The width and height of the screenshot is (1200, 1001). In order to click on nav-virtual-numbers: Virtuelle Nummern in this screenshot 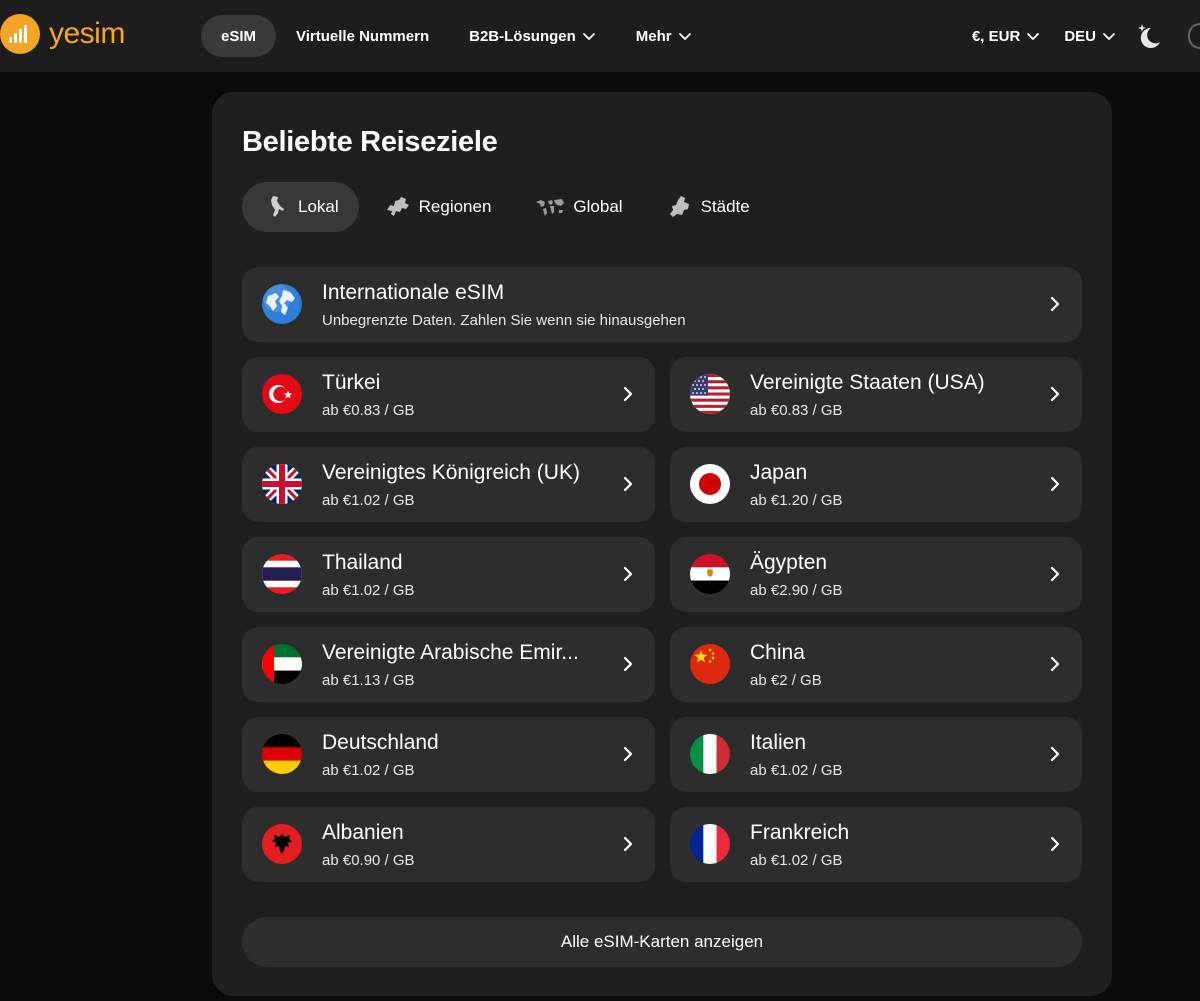, I will do `click(362, 36)`.